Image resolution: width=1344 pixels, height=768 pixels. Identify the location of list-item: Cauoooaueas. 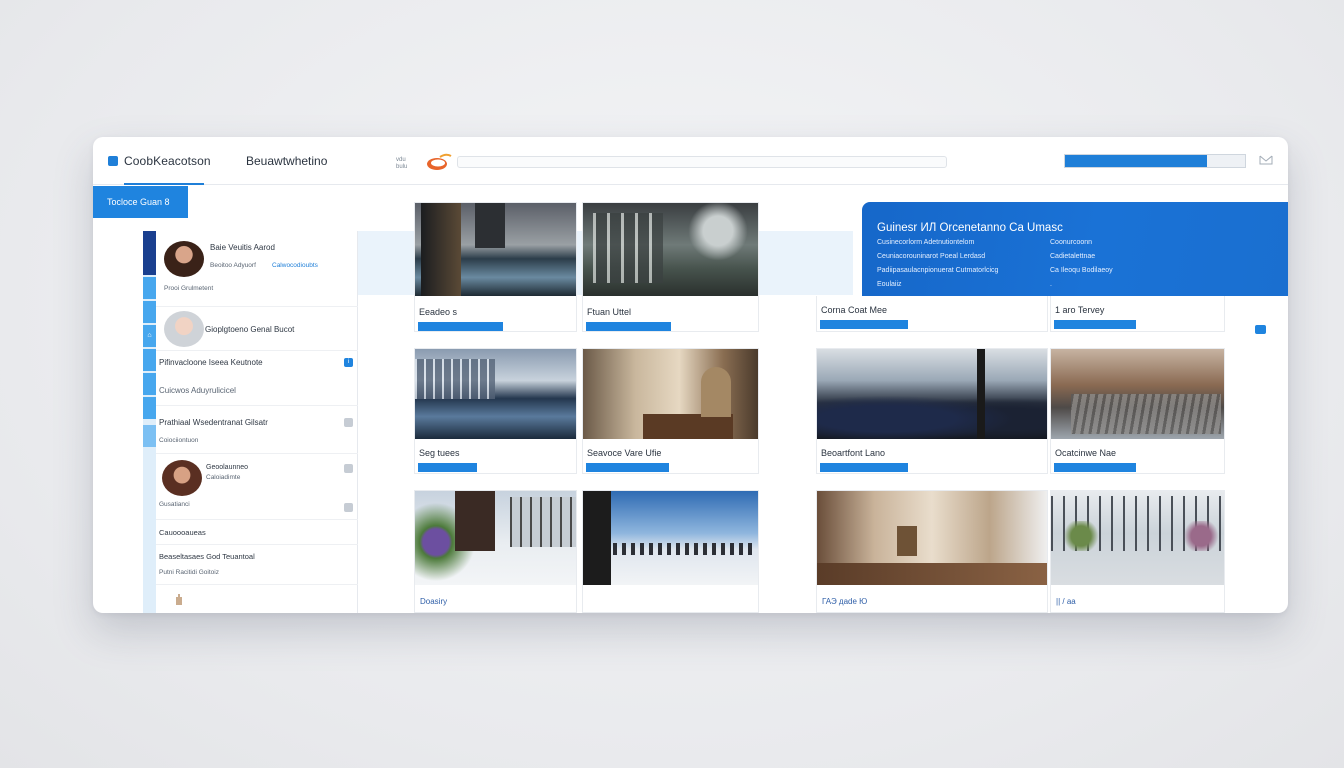
(257, 532).